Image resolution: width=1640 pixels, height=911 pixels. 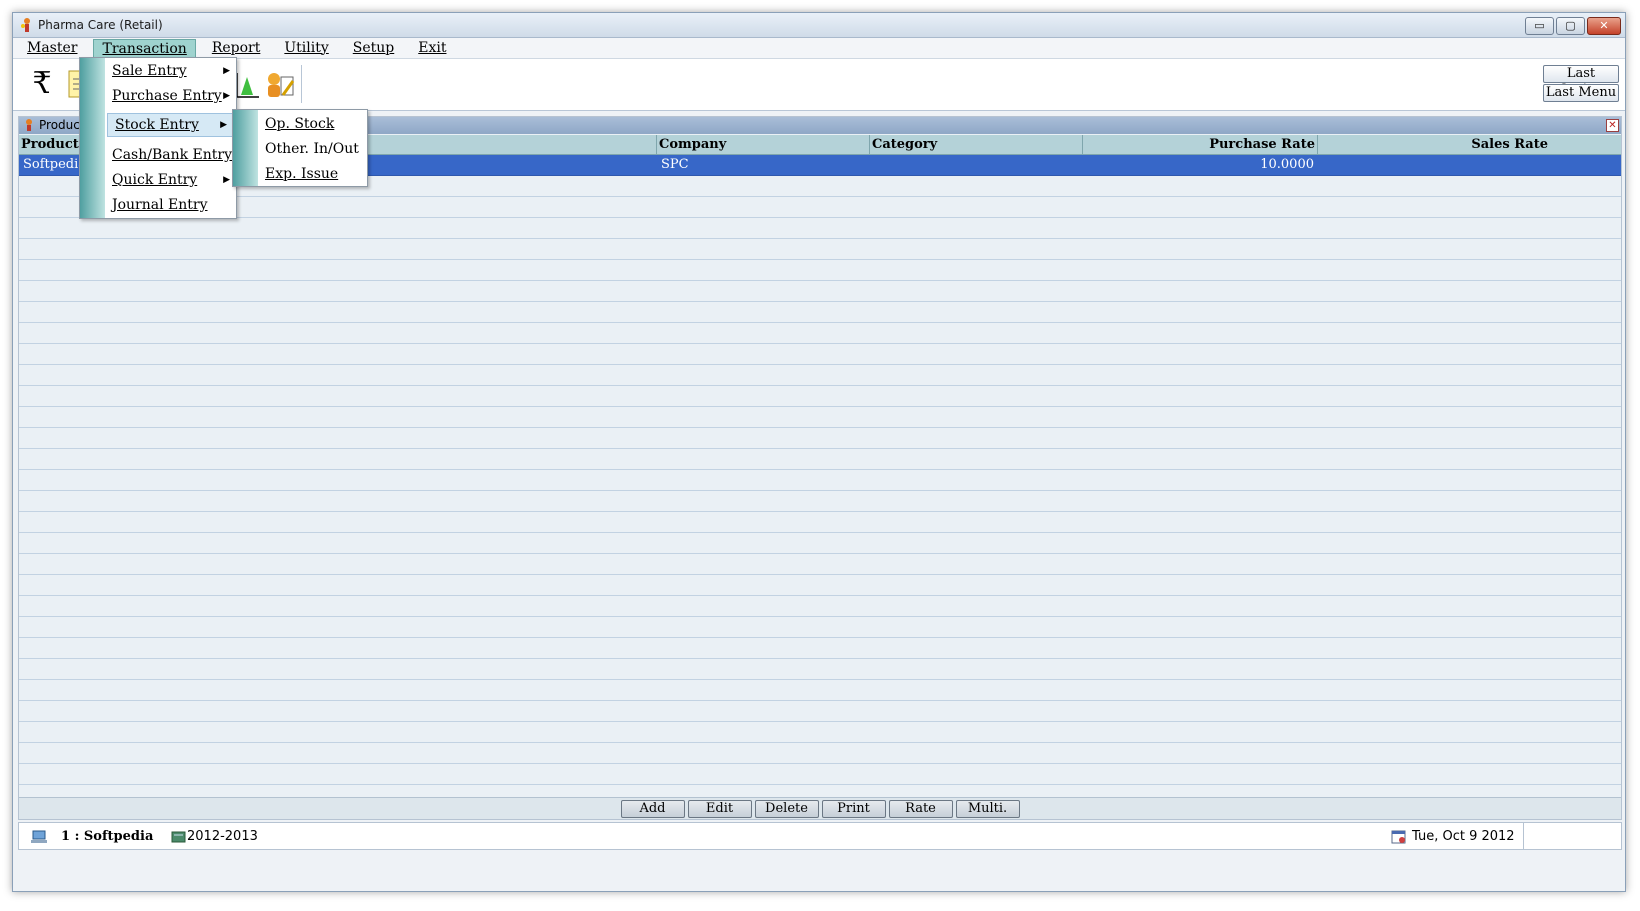 What do you see at coordinates (1463, 836) in the screenshot?
I see `status-date: Tue, Oct 9 2012` at bounding box center [1463, 836].